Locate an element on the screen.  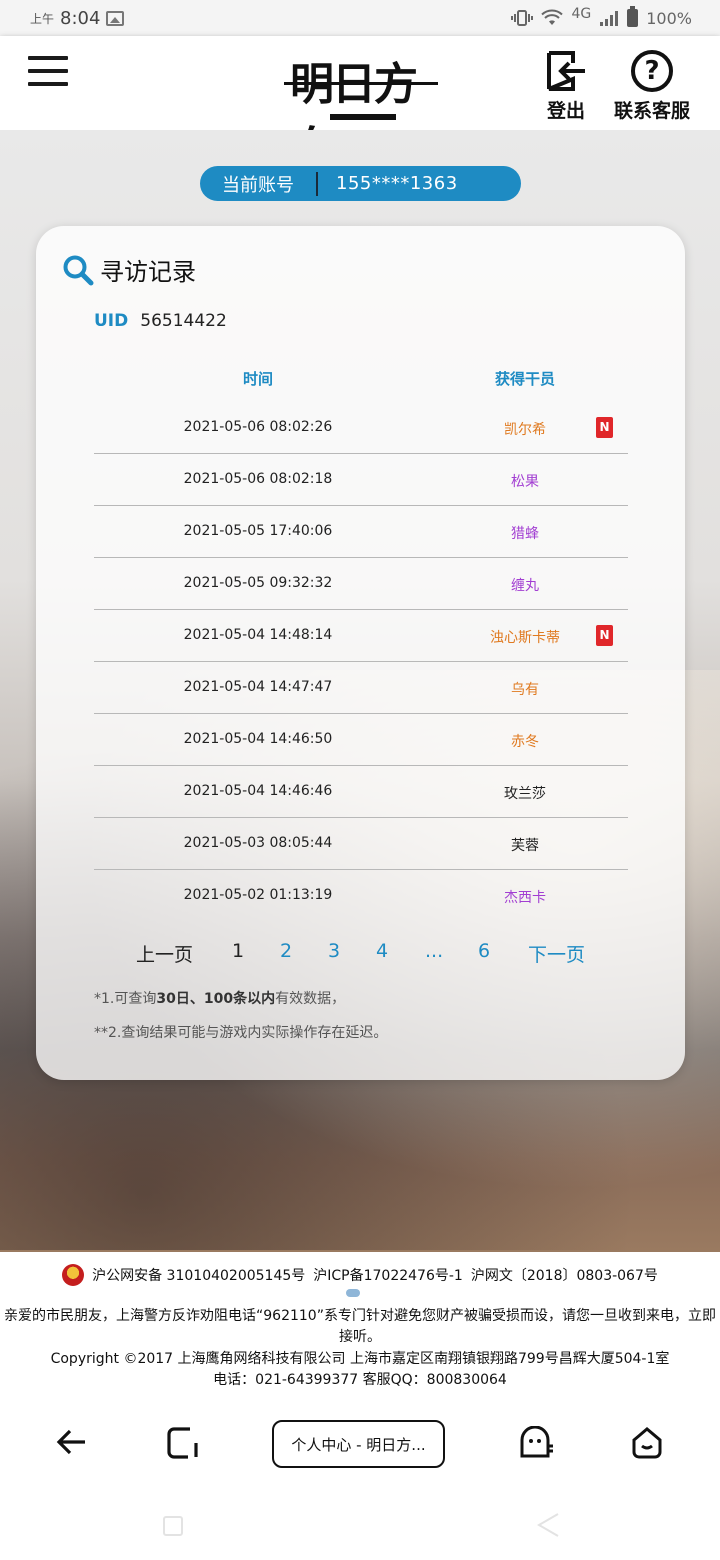
next-page-button: 下一页 is located at coordinates (556, 953).